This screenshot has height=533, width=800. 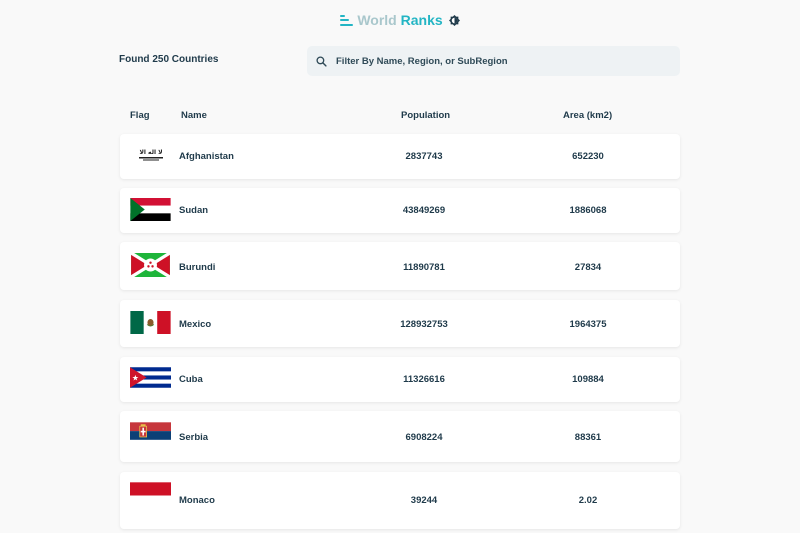 I want to click on country-name: Serbia, so click(x=193, y=437).